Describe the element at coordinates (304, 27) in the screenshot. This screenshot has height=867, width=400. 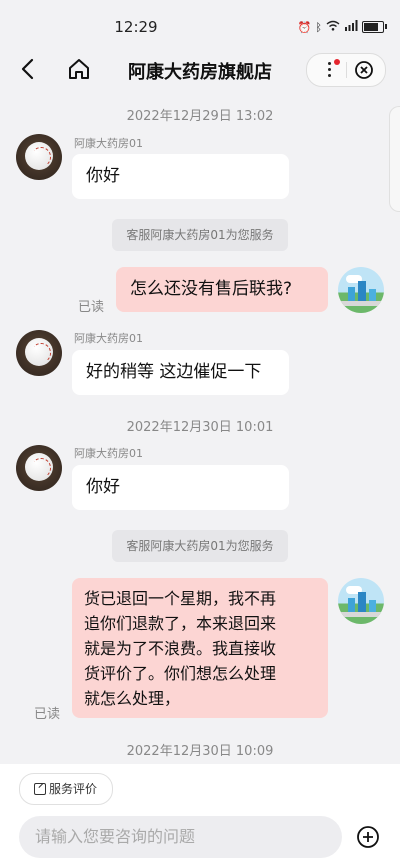
I see `alarm-icon: ⏰` at that location.